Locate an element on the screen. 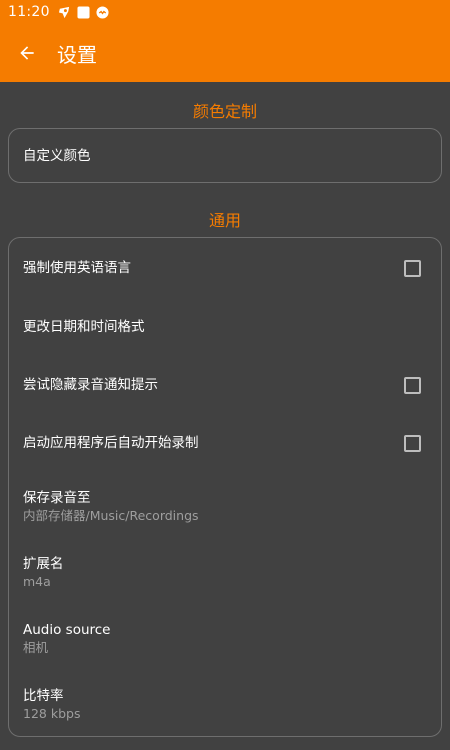  pref-text: 比特率 128 kbps is located at coordinates (51, 705).